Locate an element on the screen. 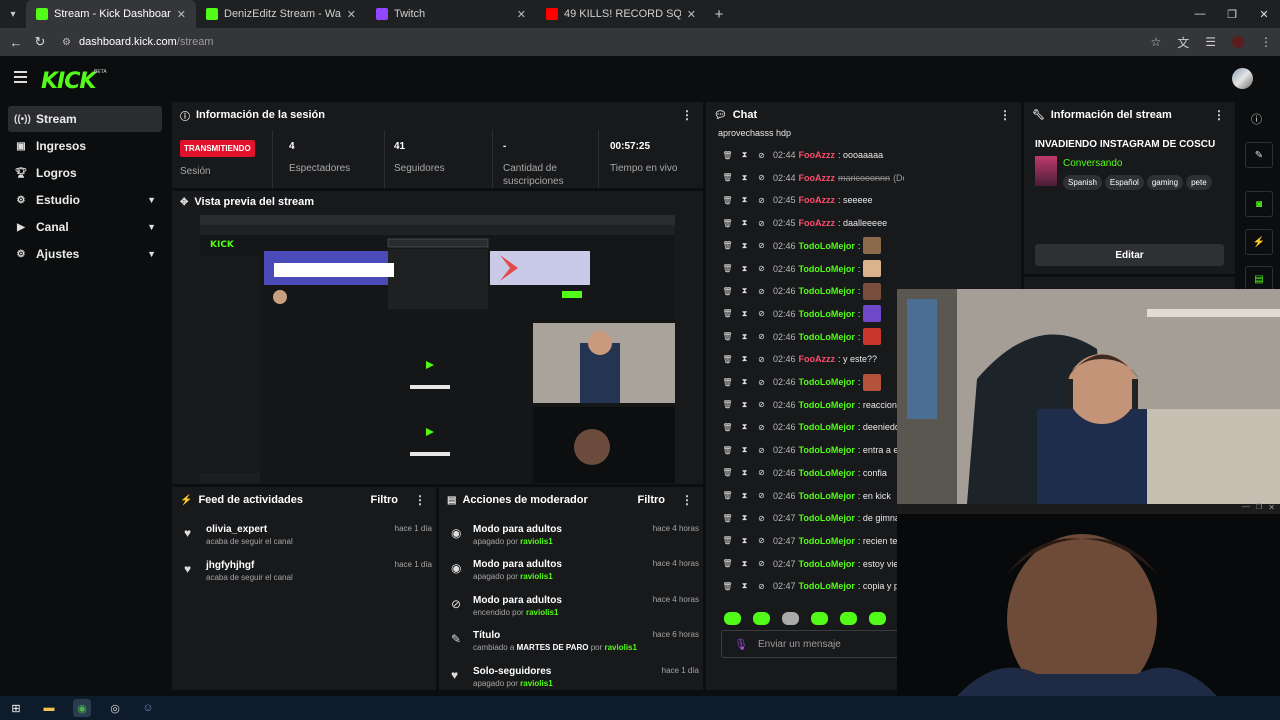 This screenshot has width=1280, height=720. sidebar-item-logros: 🏆︎ Logros is located at coordinates (85, 173).